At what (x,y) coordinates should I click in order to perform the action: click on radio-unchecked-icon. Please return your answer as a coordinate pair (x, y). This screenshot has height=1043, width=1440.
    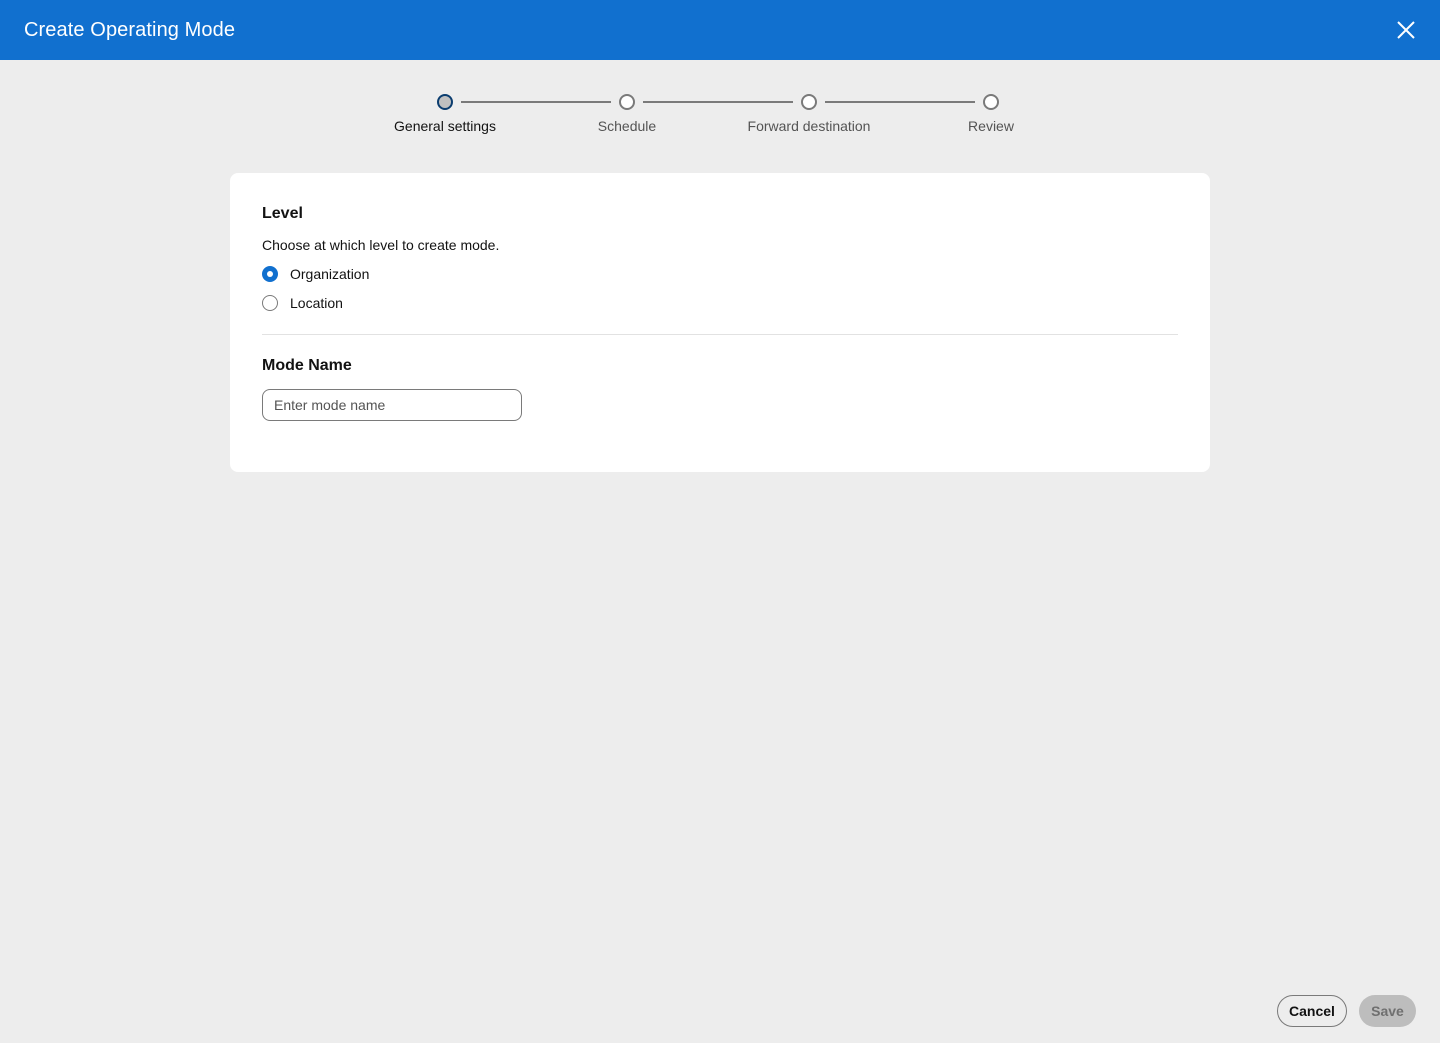
    Looking at the image, I should click on (270, 303).